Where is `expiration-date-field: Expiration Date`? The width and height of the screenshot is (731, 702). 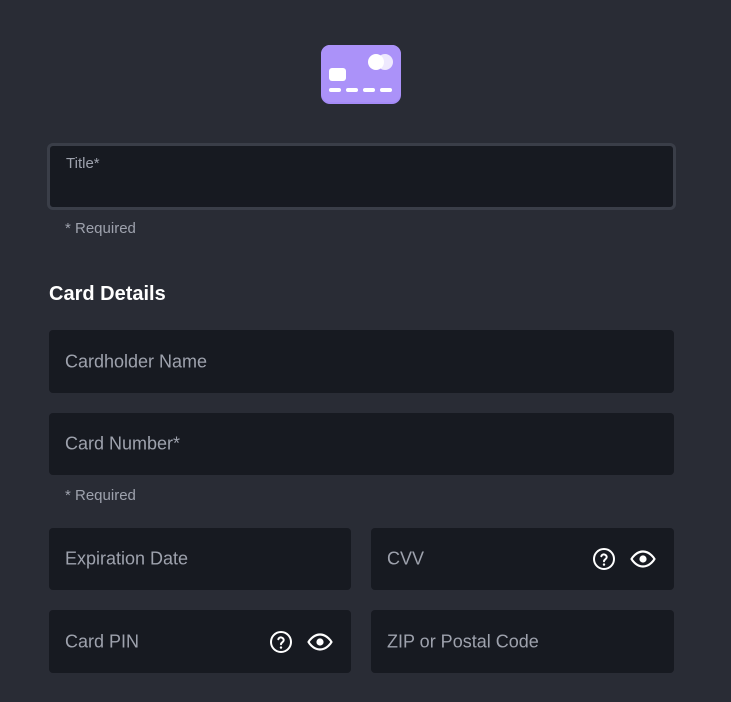
expiration-date-field: Expiration Date is located at coordinates (200, 559).